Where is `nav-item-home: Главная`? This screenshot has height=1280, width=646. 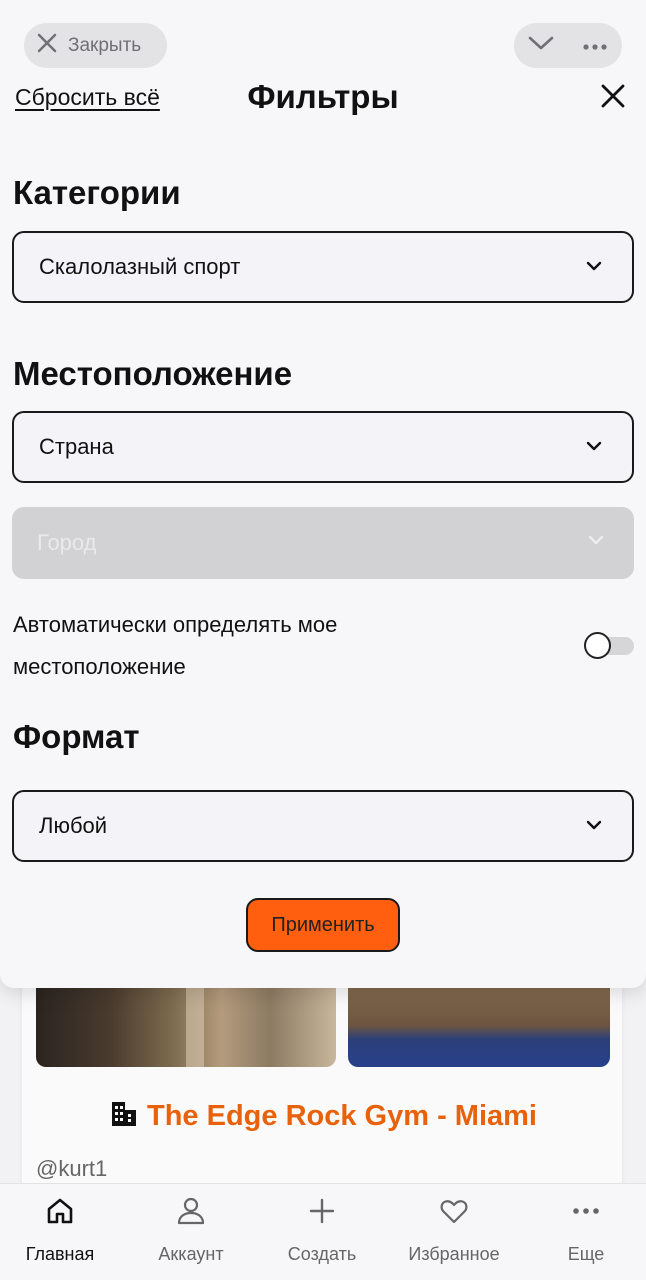
nav-item-home: Главная is located at coordinates (62, 1232).